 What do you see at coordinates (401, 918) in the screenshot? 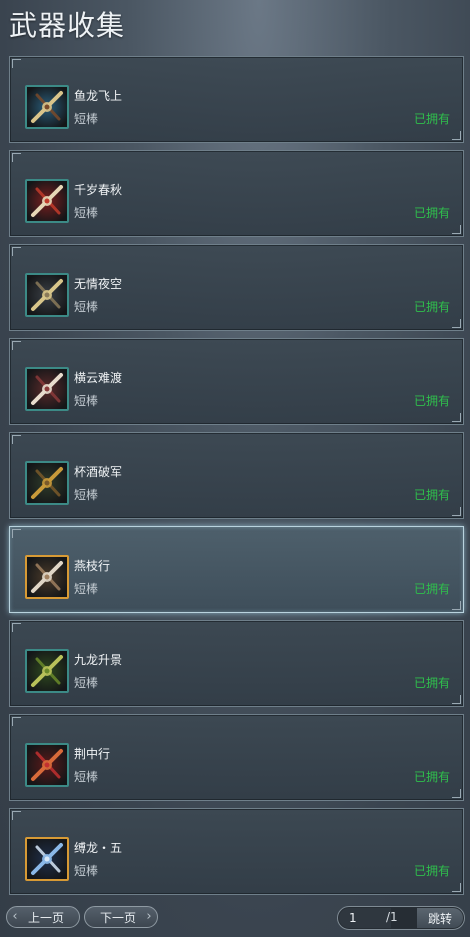
I see `page-jump-control: 1 /1 跳转` at bounding box center [401, 918].